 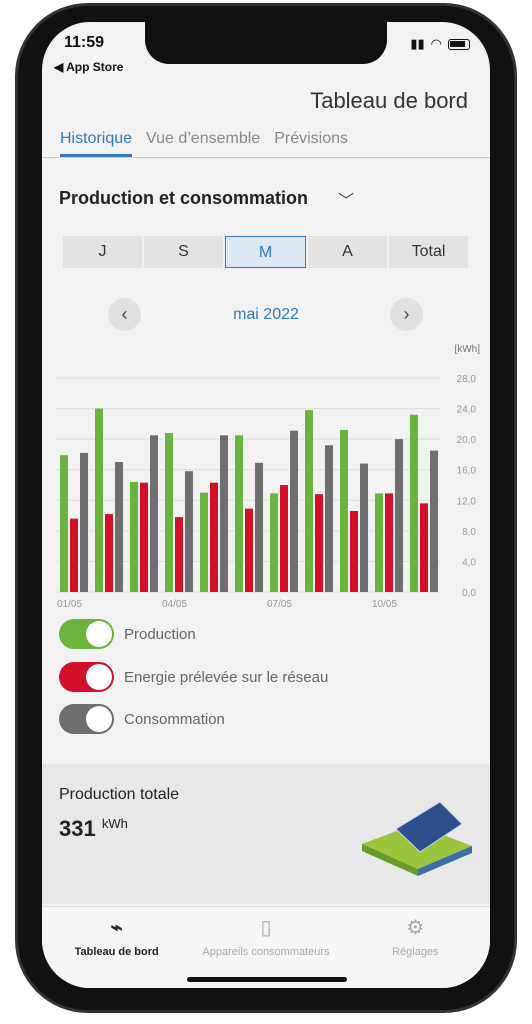 What do you see at coordinates (266, 43) in the screenshot?
I see `notch` at bounding box center [266, 43].